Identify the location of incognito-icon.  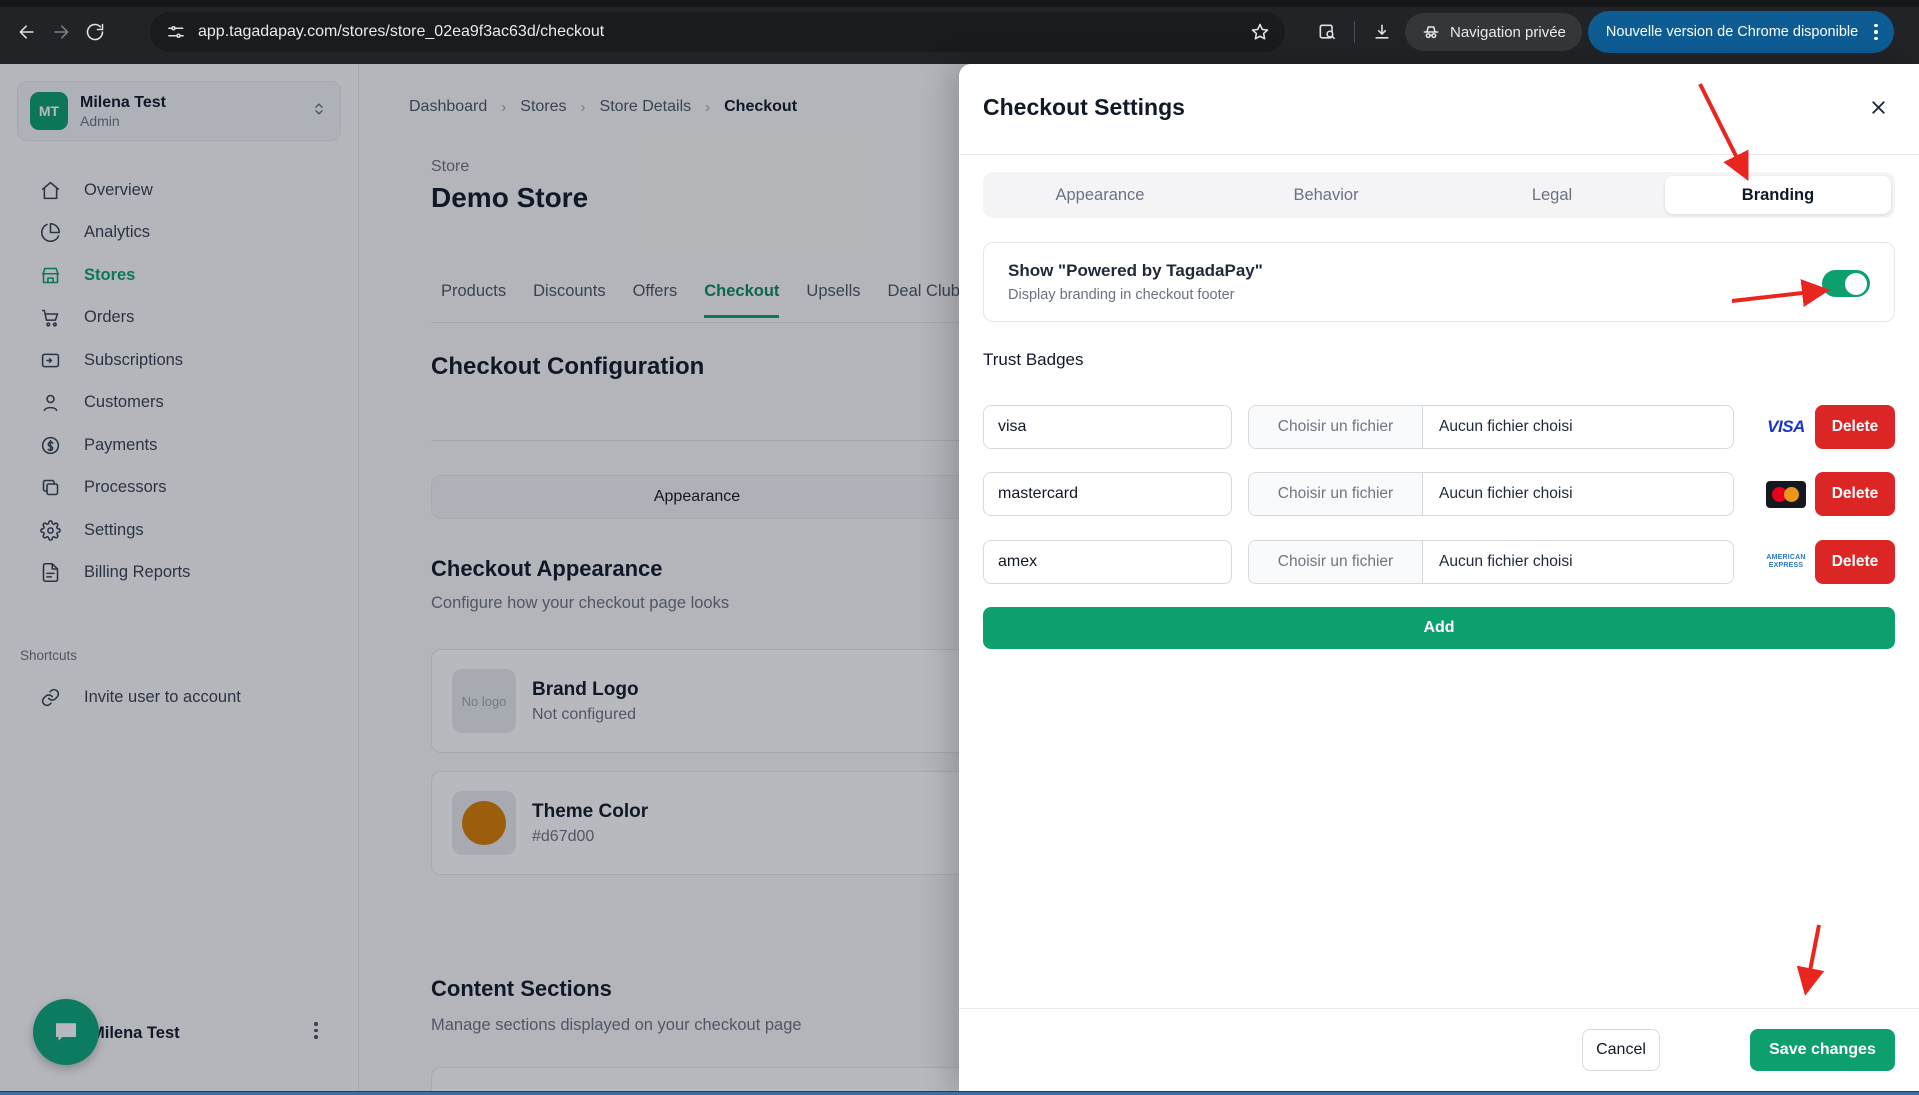
(1431, 32).